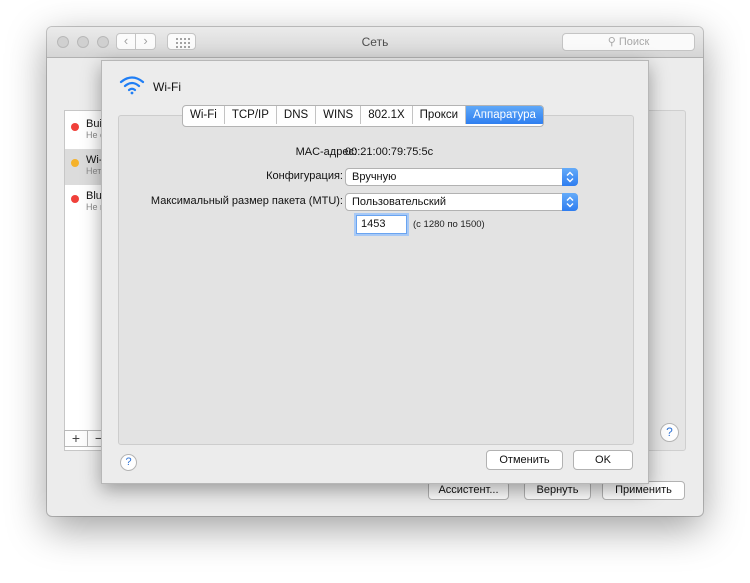  What do you see at coordinates (669, 432) in the screenshot?
I see `help-button: ?` at bounding box center [669, 432].